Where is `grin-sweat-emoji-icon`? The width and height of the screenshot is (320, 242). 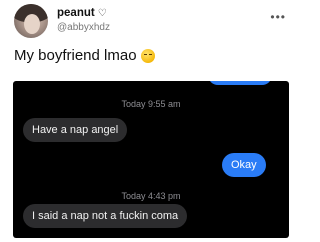
grin-sweat-emoji-icon is located at coordinates (147, 55).